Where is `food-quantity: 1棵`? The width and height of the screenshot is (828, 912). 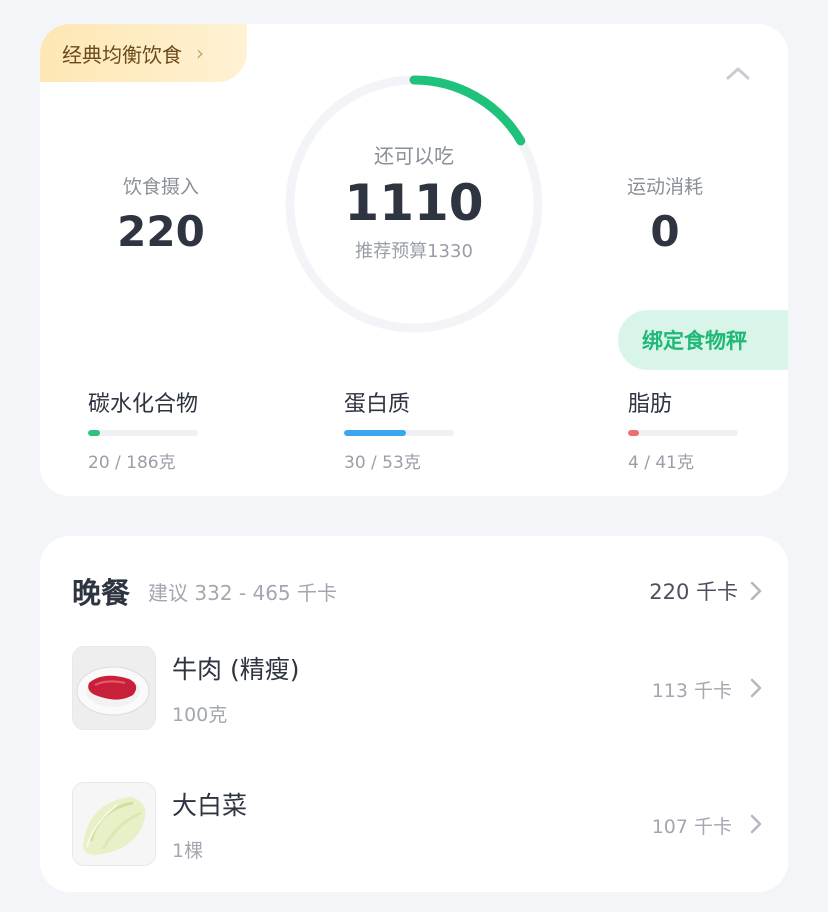
food-quantity: 1棵 is located at coordinates (188, 851).